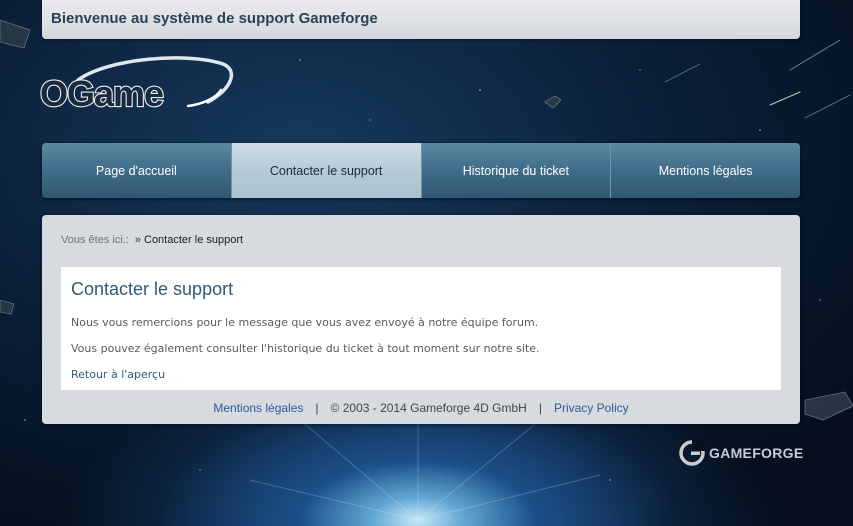 The width and height of the screenshot is (853, 526). What do you see at coordinates (101, 93) in the screenshot?
I see `logo-text: OGame` at bounding box center [101, 93].